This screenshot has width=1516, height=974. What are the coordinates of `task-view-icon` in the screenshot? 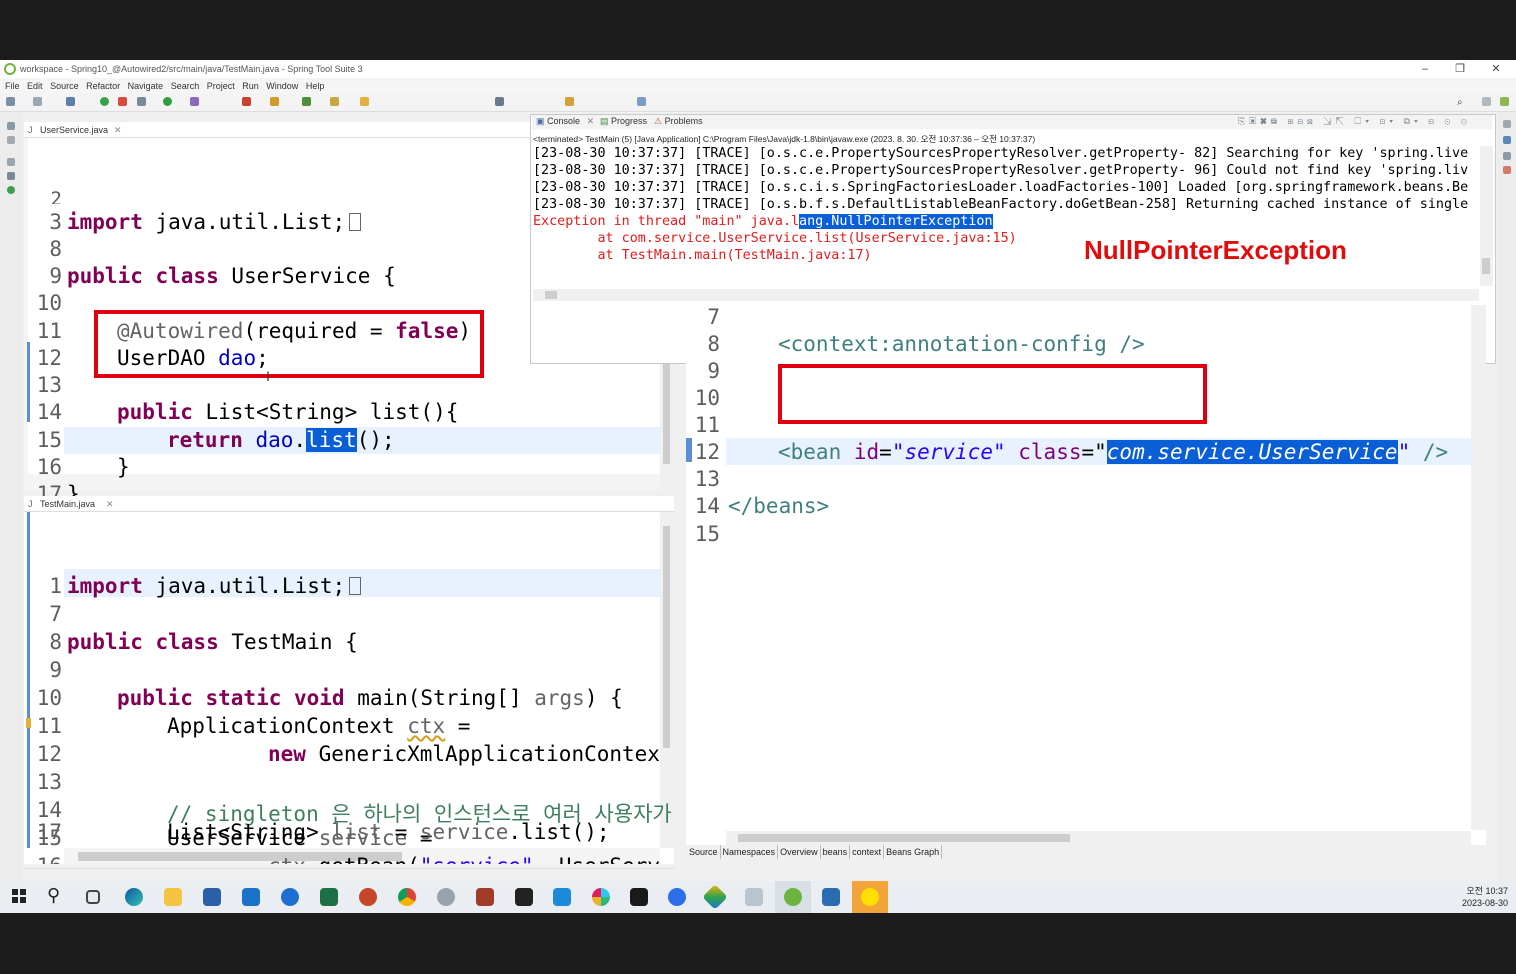 It's located at (93, 897).